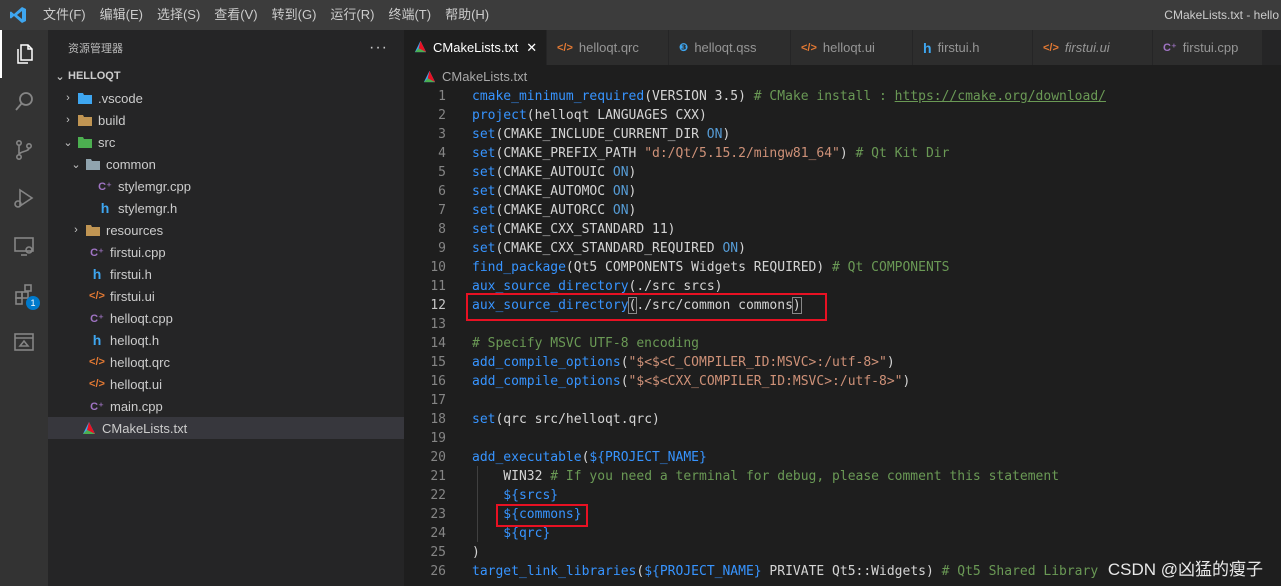 The image size is (1281, 586). What do you see at coordinates (226, 98) in the screenshot?
I see `tree-item-vscode: › .vscode` at bounding box center [226, 98].